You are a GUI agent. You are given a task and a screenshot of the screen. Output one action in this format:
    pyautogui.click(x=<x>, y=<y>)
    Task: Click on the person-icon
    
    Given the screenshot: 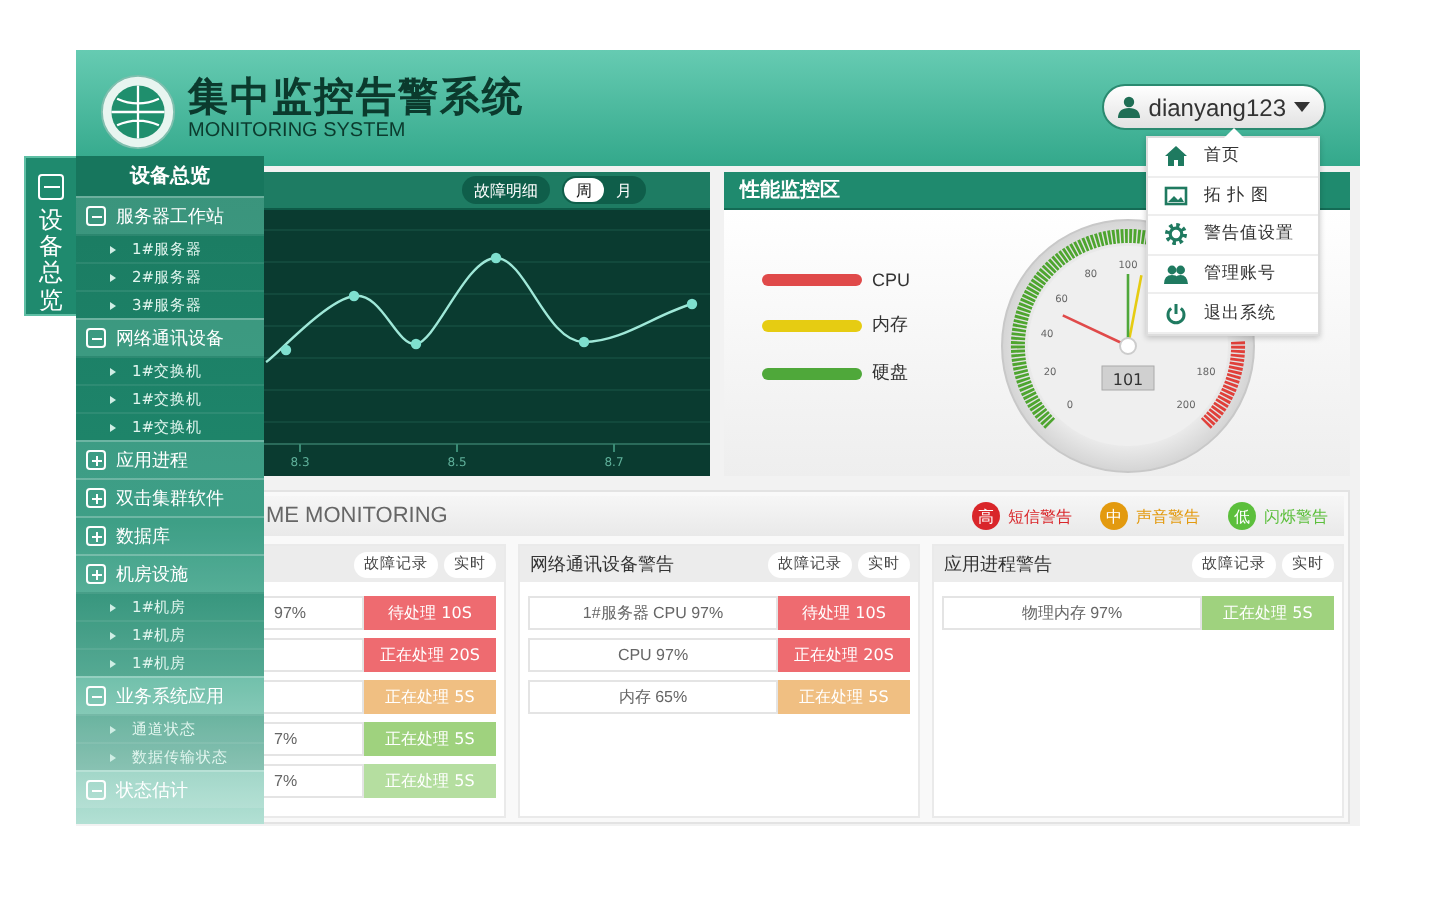 What is the action you would take?
    pyautogui.click(x=1129, y=107)
    